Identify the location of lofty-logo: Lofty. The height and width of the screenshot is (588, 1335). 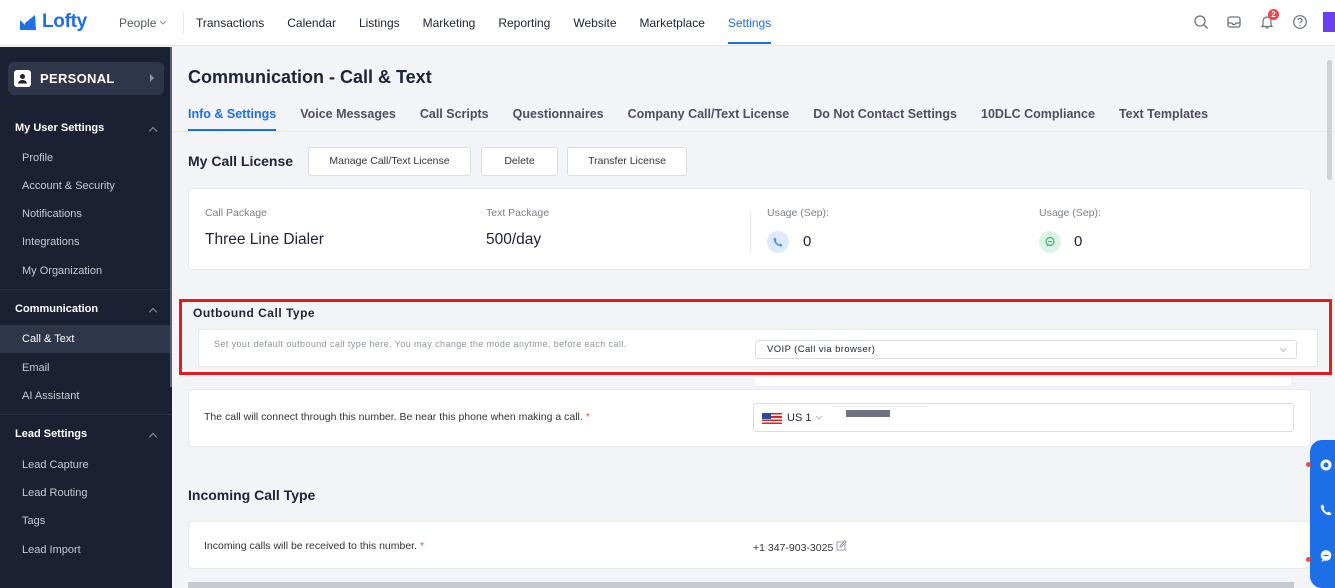
(52, 22).